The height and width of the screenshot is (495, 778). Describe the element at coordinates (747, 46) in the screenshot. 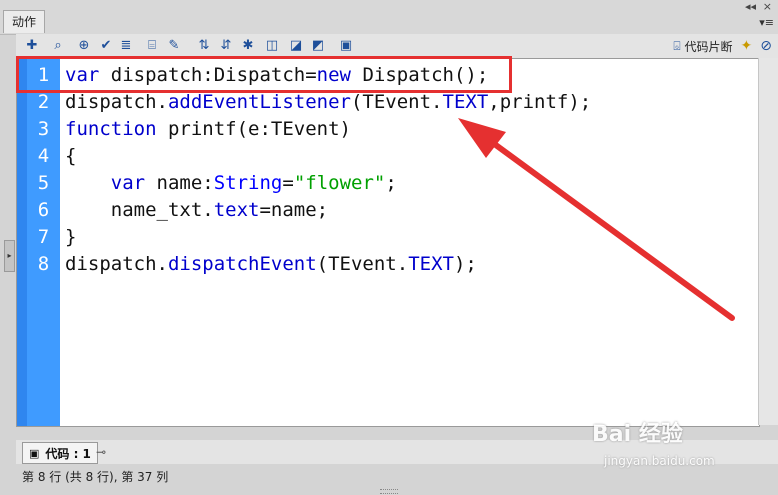

I see `wand-icon: ✦` at that location.